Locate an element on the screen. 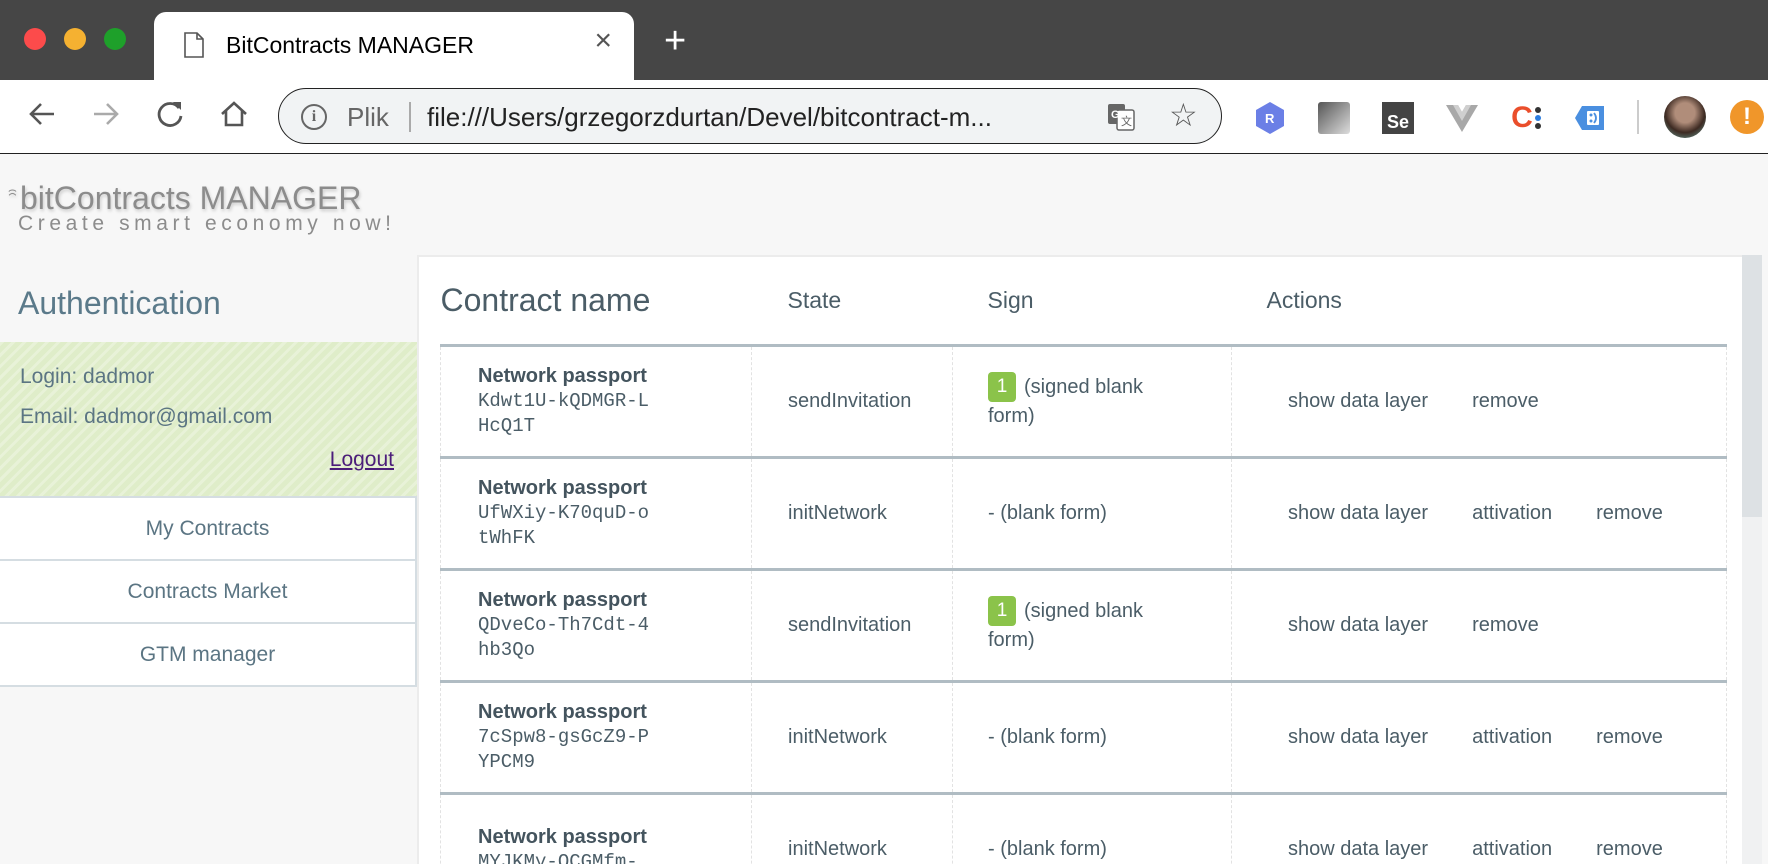  arrow-right-icon is located at coordinates (106, 114).